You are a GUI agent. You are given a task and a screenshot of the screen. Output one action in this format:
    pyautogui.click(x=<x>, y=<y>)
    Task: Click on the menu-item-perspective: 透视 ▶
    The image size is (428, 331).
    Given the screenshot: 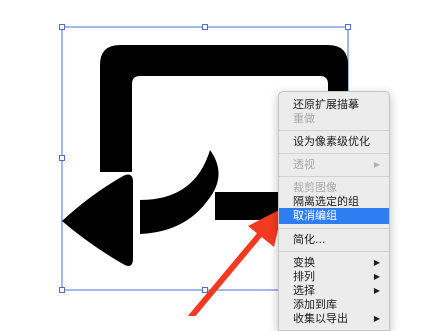 What is the action you would take?
    pyautogui.click(x=334, y=165)
    